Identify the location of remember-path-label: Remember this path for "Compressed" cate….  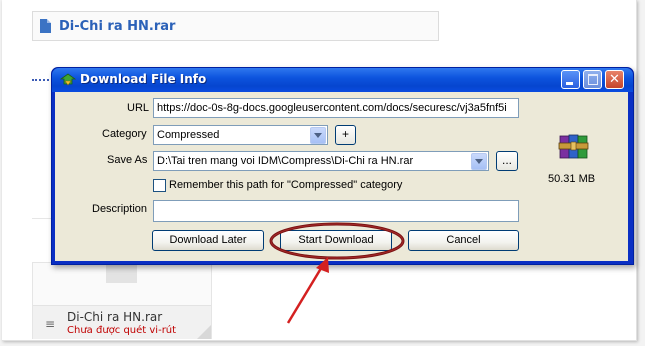
(285, 185).